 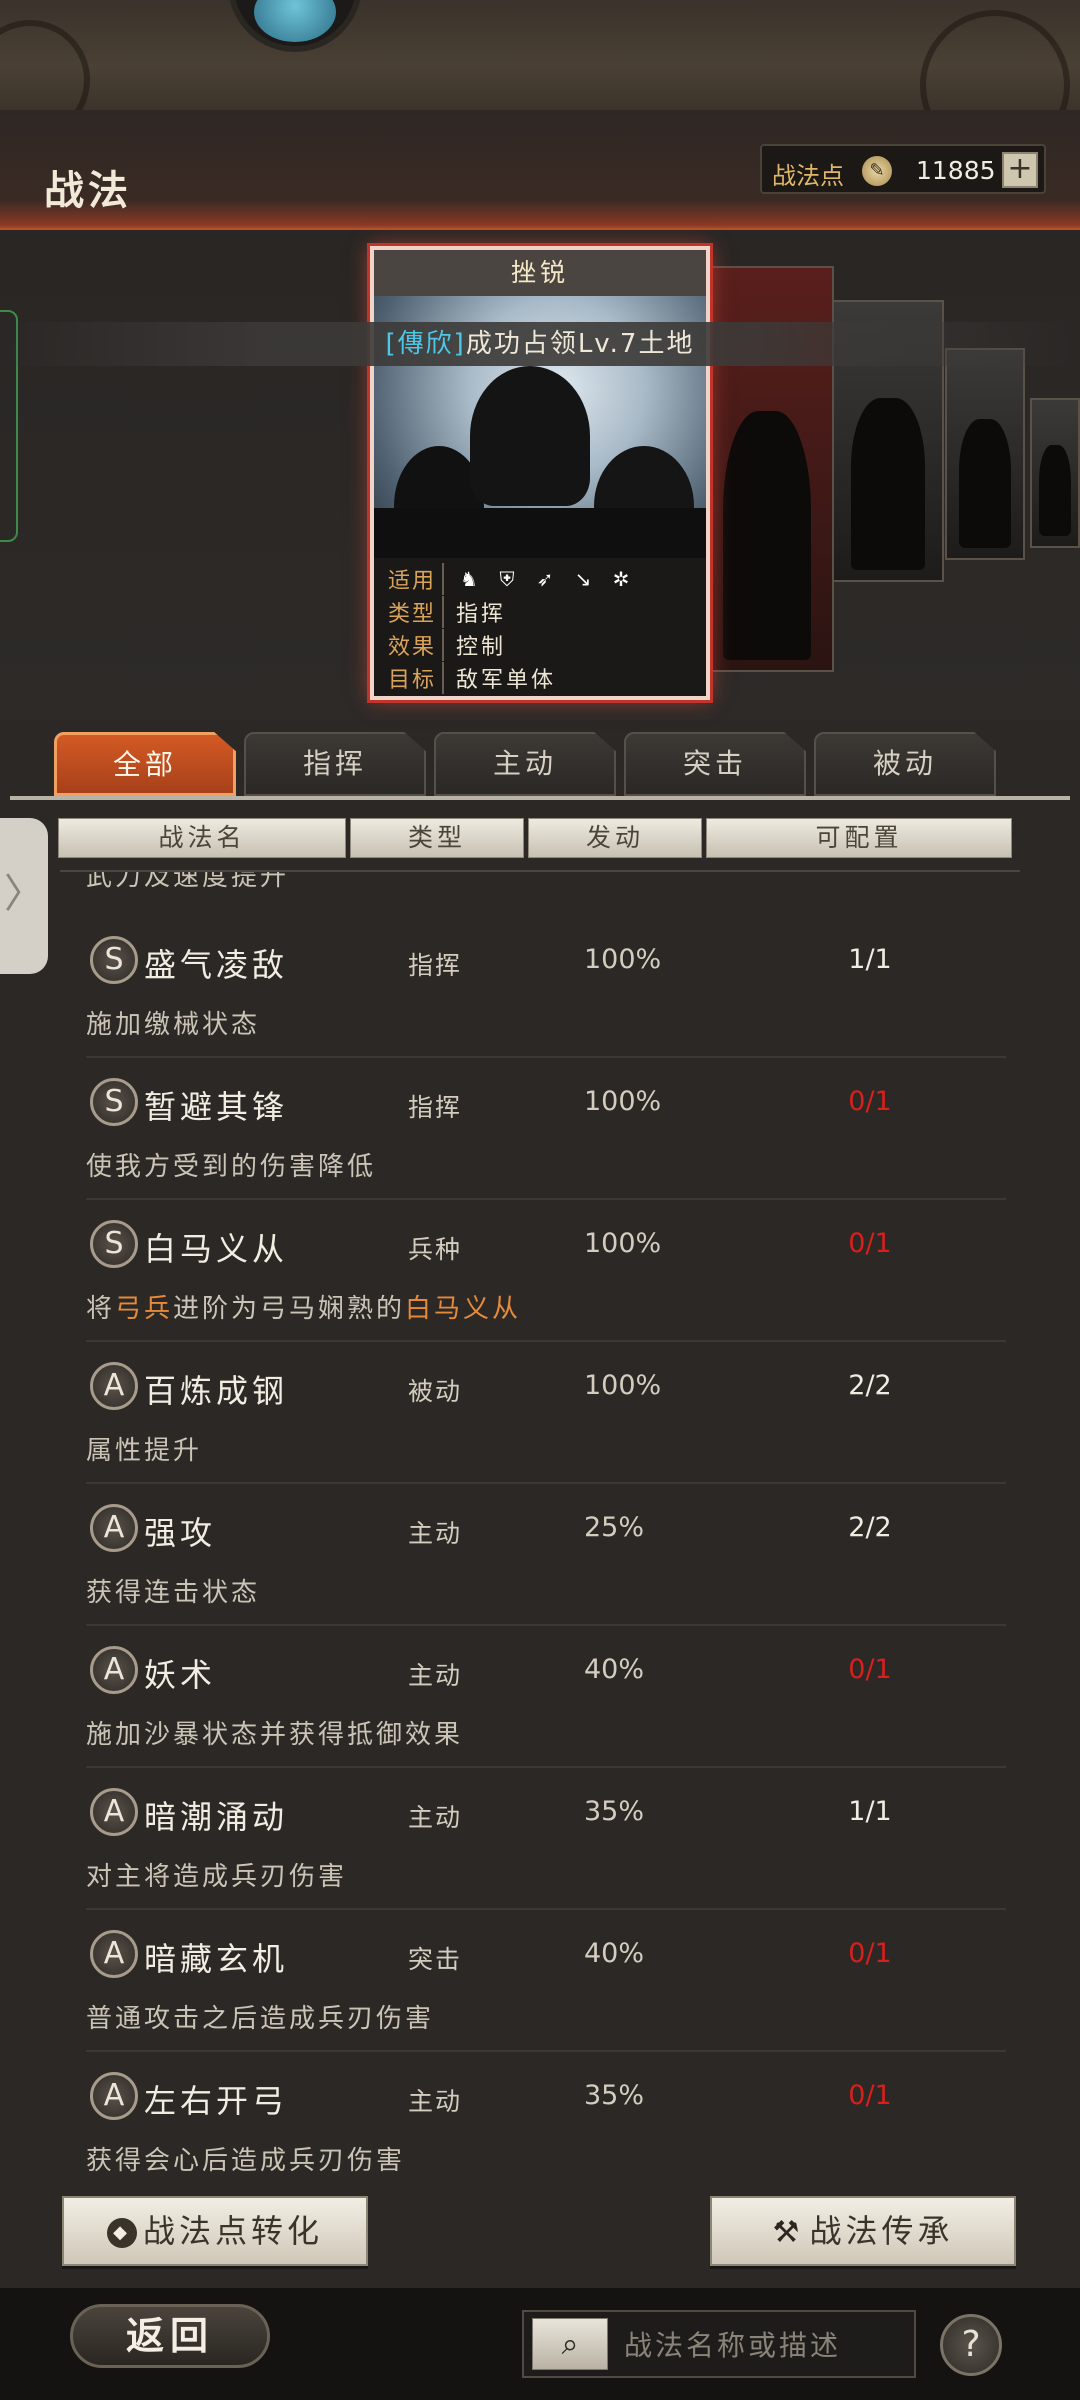 What do you see at coordinates (870, 1527) in the screenshot?
I see `skill-config: 2/2` at bounding box center [870, 1527].